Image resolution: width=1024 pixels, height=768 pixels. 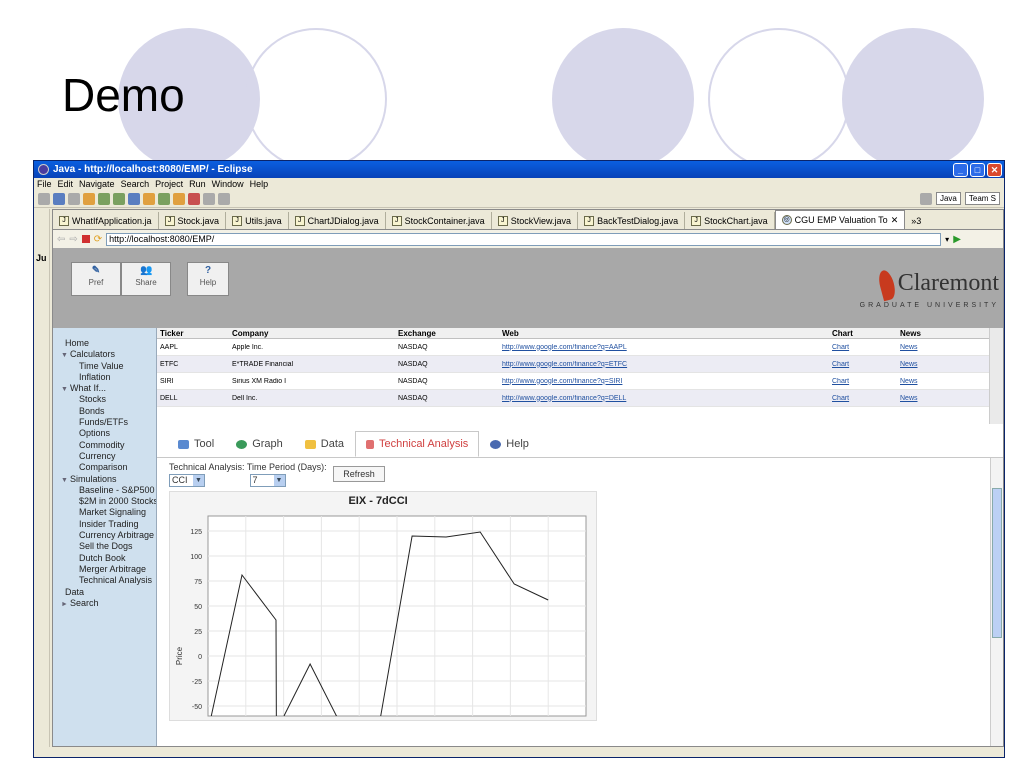 What do you see at coordinates (417, 444) in the screenshot?
I see `tab-technical-analysis: Technical Analysis` at bounding box center [417, 444].